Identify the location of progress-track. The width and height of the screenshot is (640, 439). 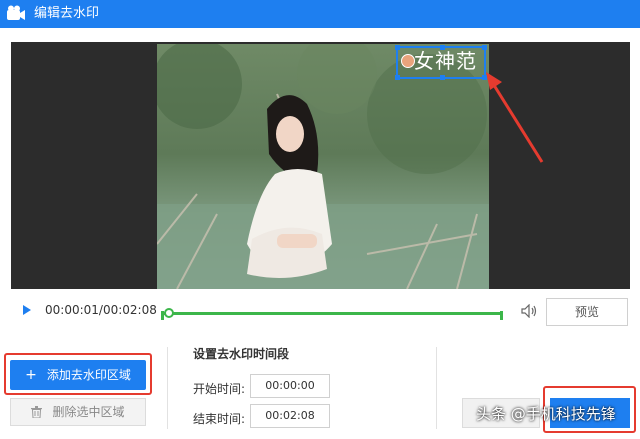
(332, 314).